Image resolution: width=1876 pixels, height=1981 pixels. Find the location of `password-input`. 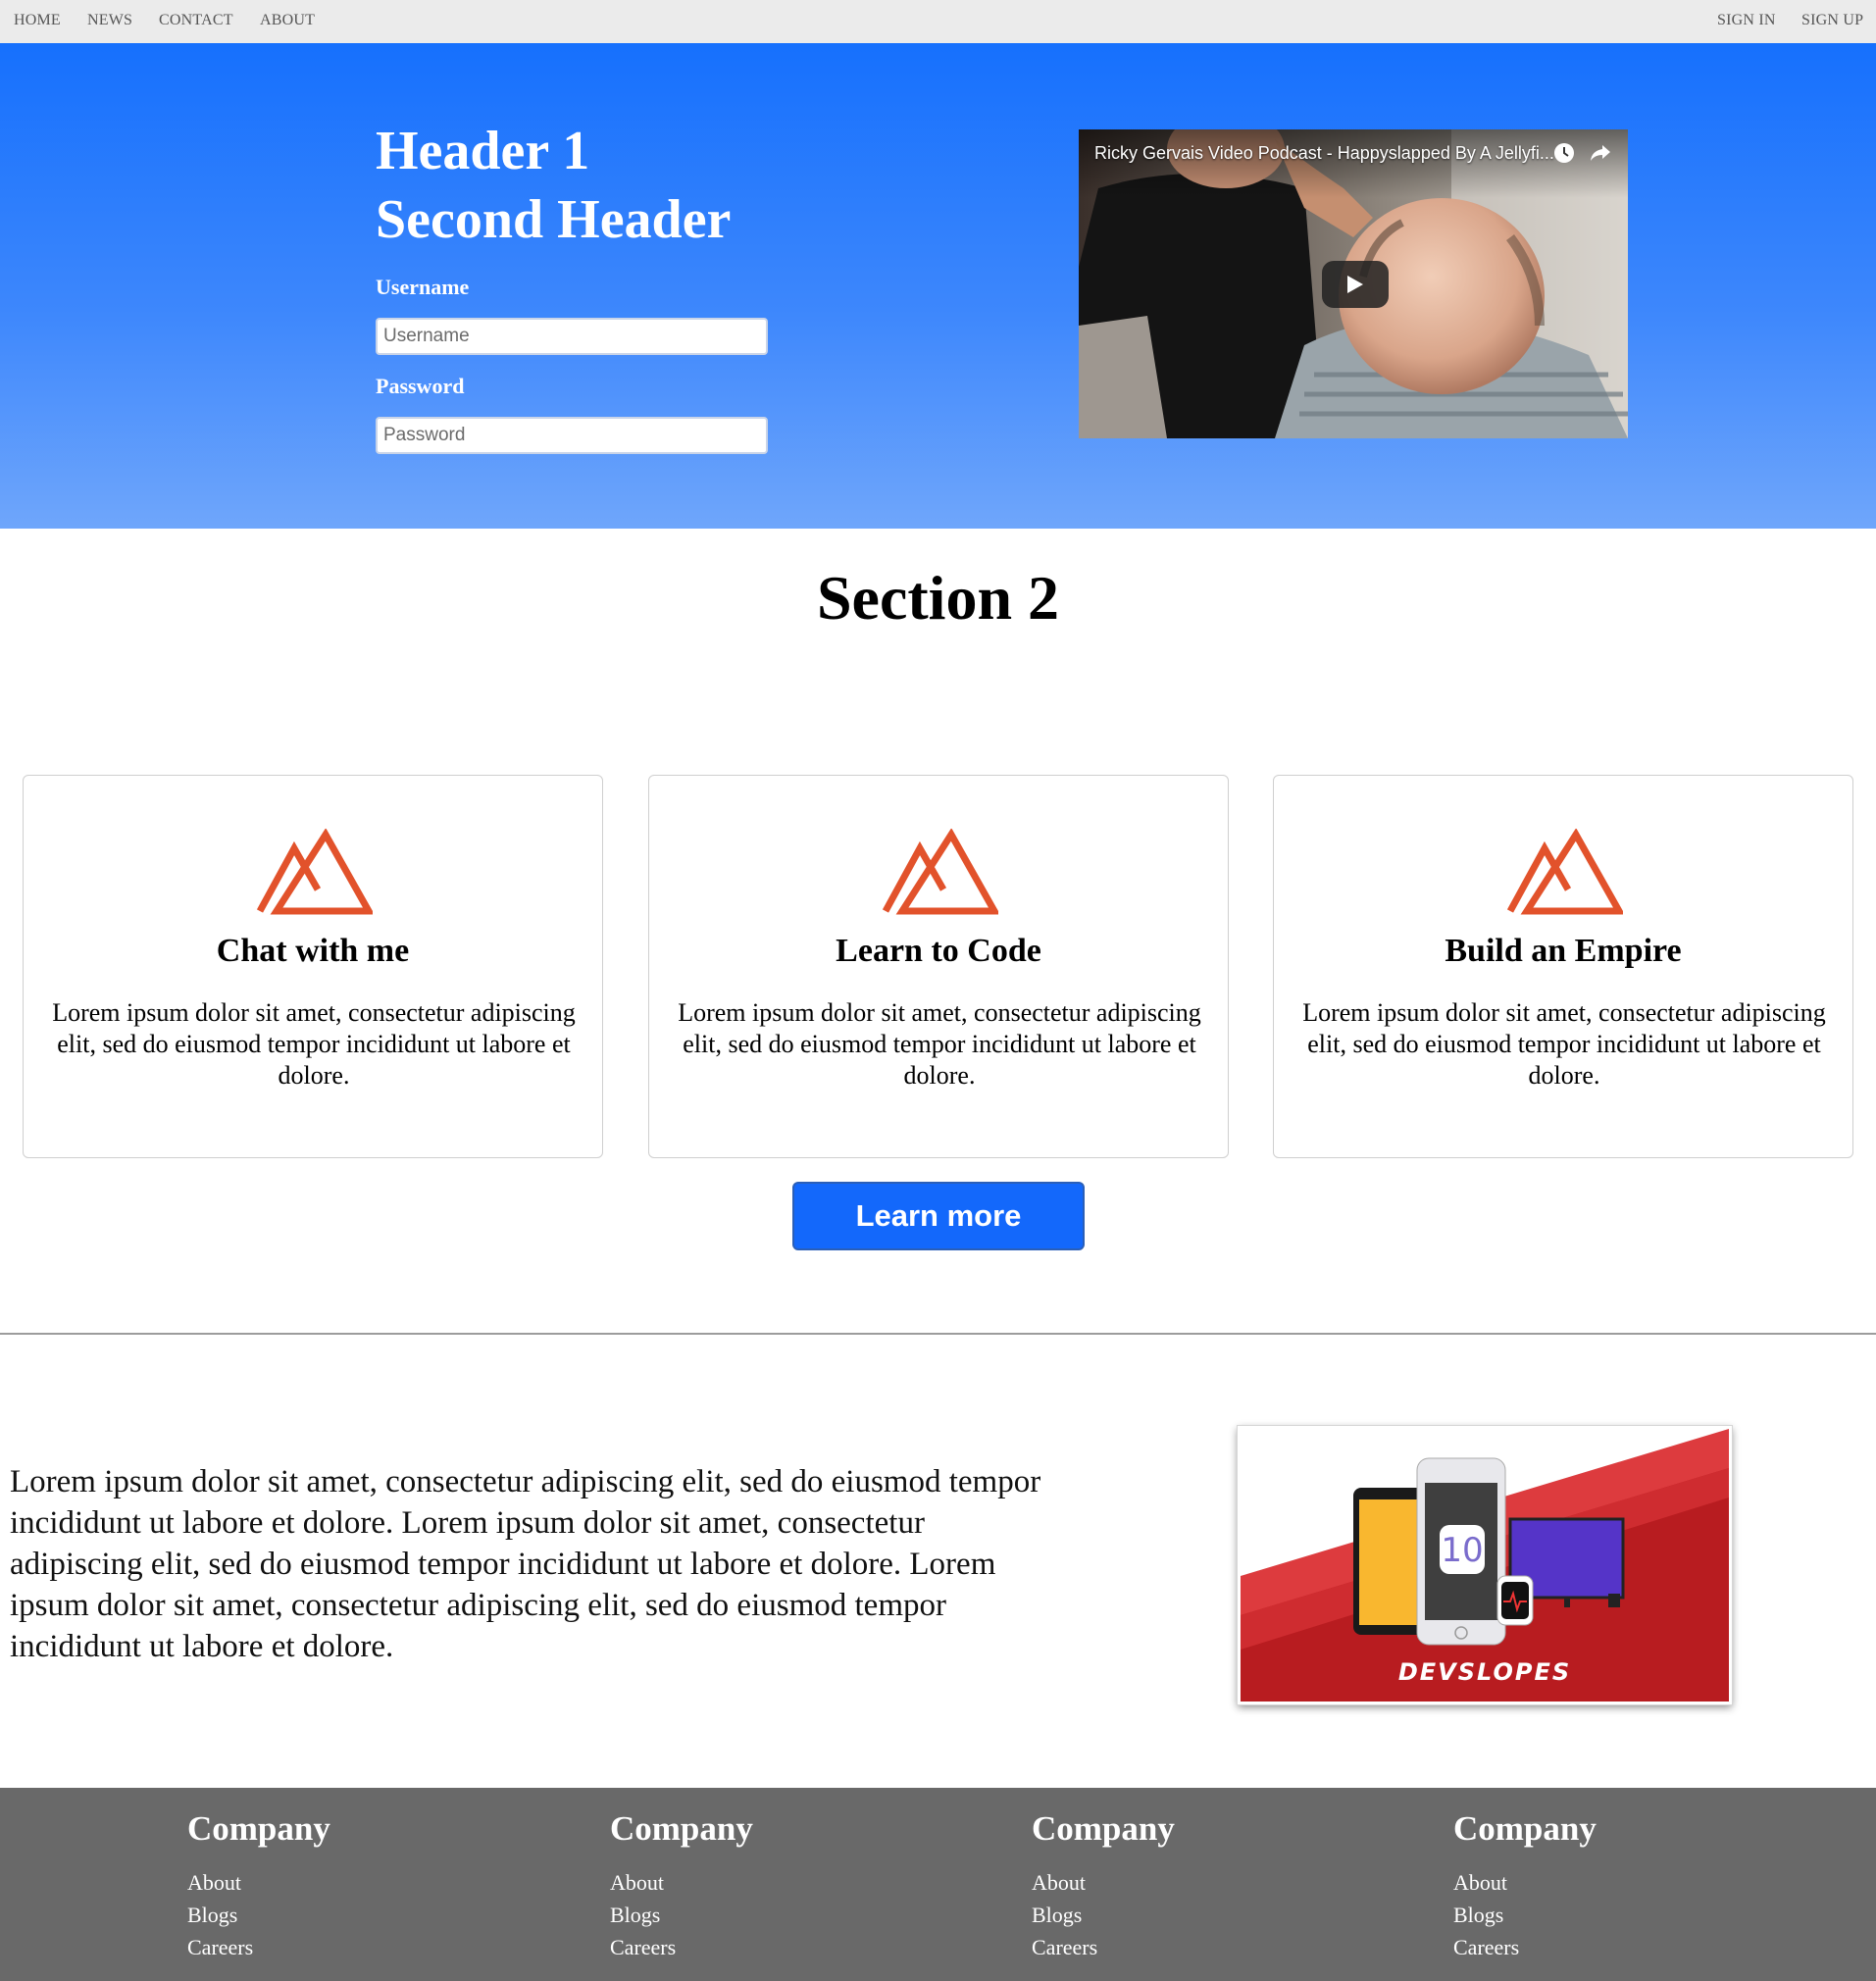

password-input is located at coordinates (572, 435).